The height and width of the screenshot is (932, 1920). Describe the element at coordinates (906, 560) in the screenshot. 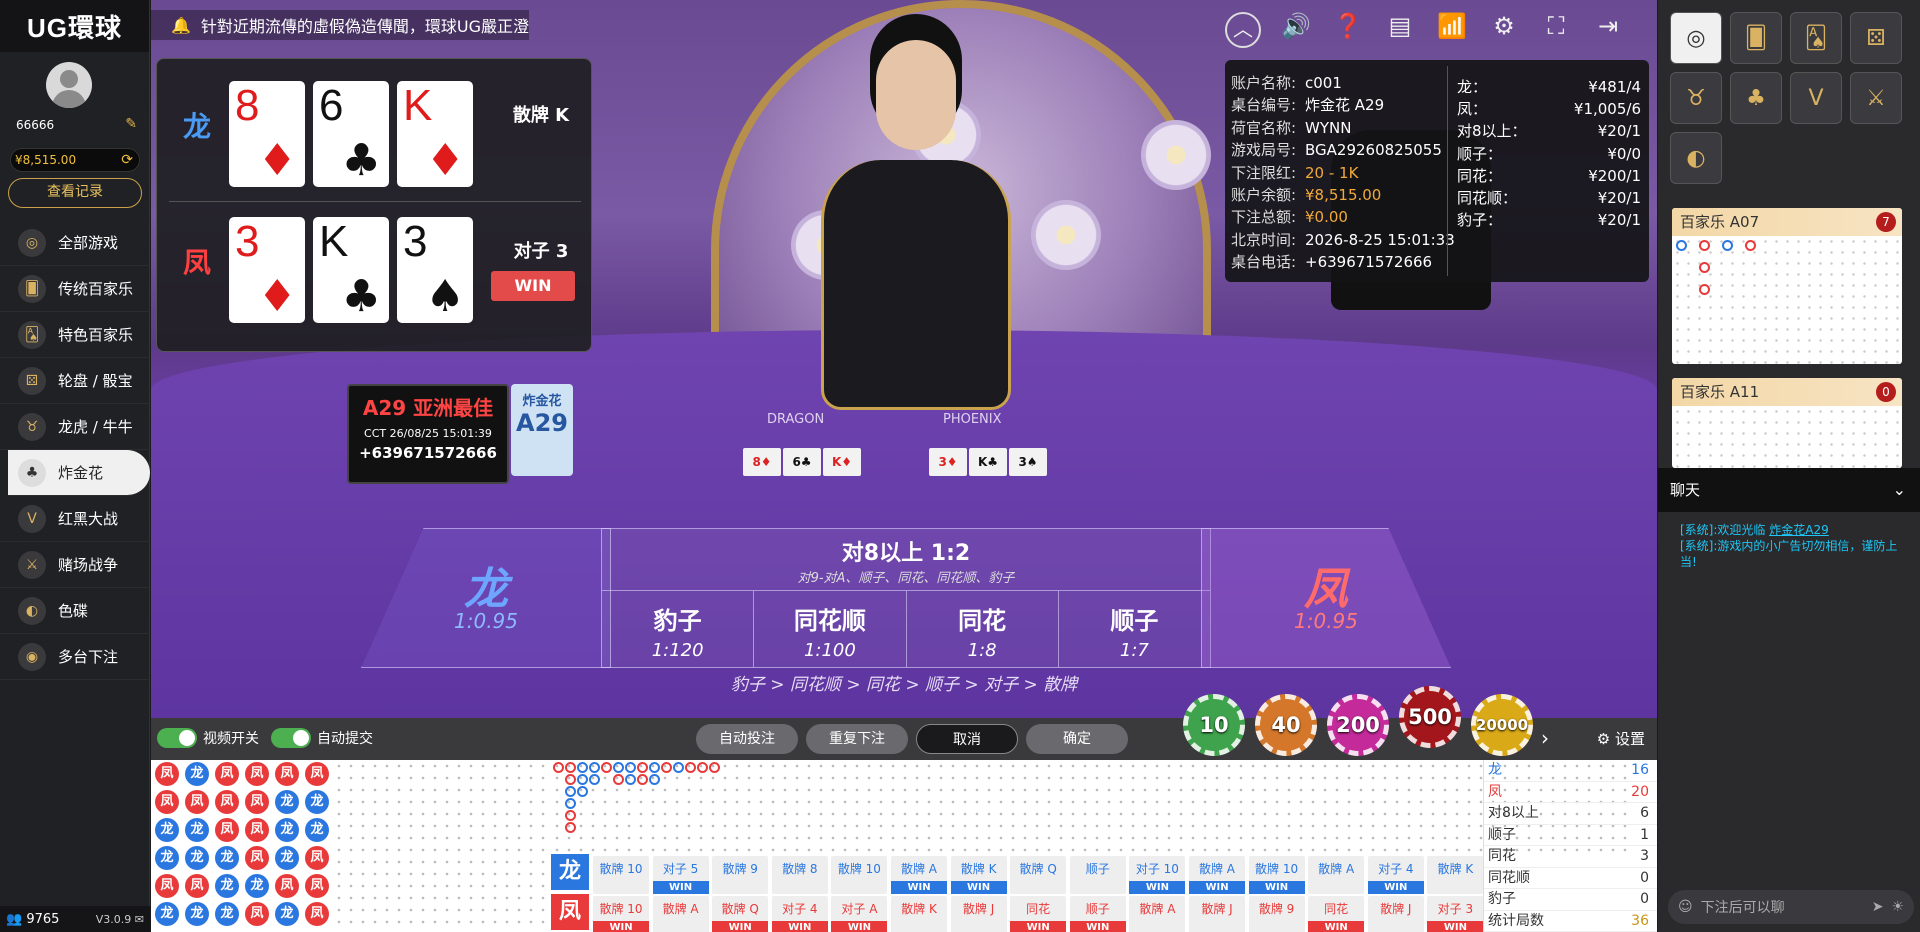

I see `bet-pair8: 对8以上 1:2 对9-对A、顺子、同花、同花顺、豹子` at that location.